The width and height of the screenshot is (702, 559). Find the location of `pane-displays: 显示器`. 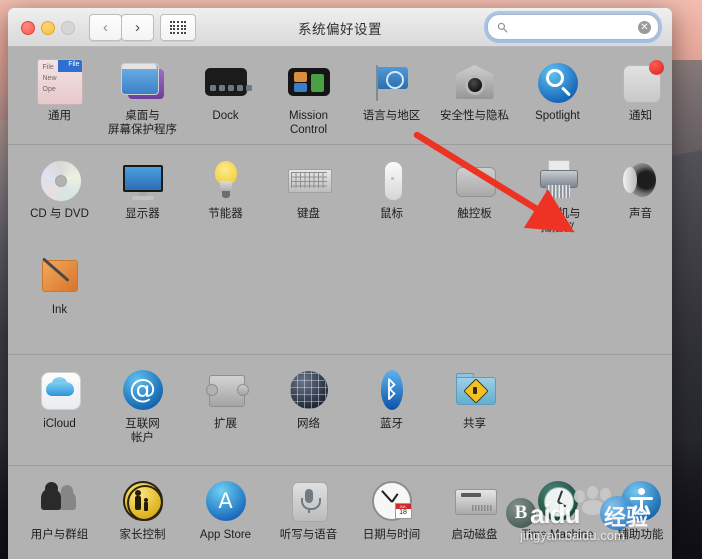

pane-displays: 显示器 is located at coordinates (142, 193).